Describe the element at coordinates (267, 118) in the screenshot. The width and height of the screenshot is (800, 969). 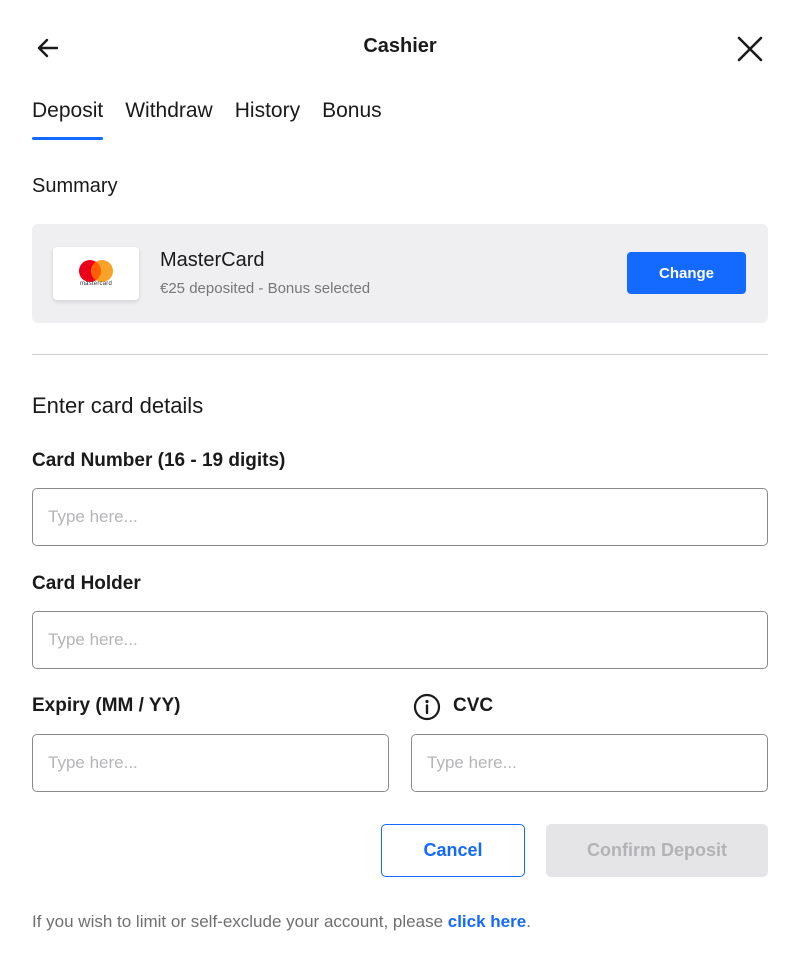
I see `tab-history: History` at that location.